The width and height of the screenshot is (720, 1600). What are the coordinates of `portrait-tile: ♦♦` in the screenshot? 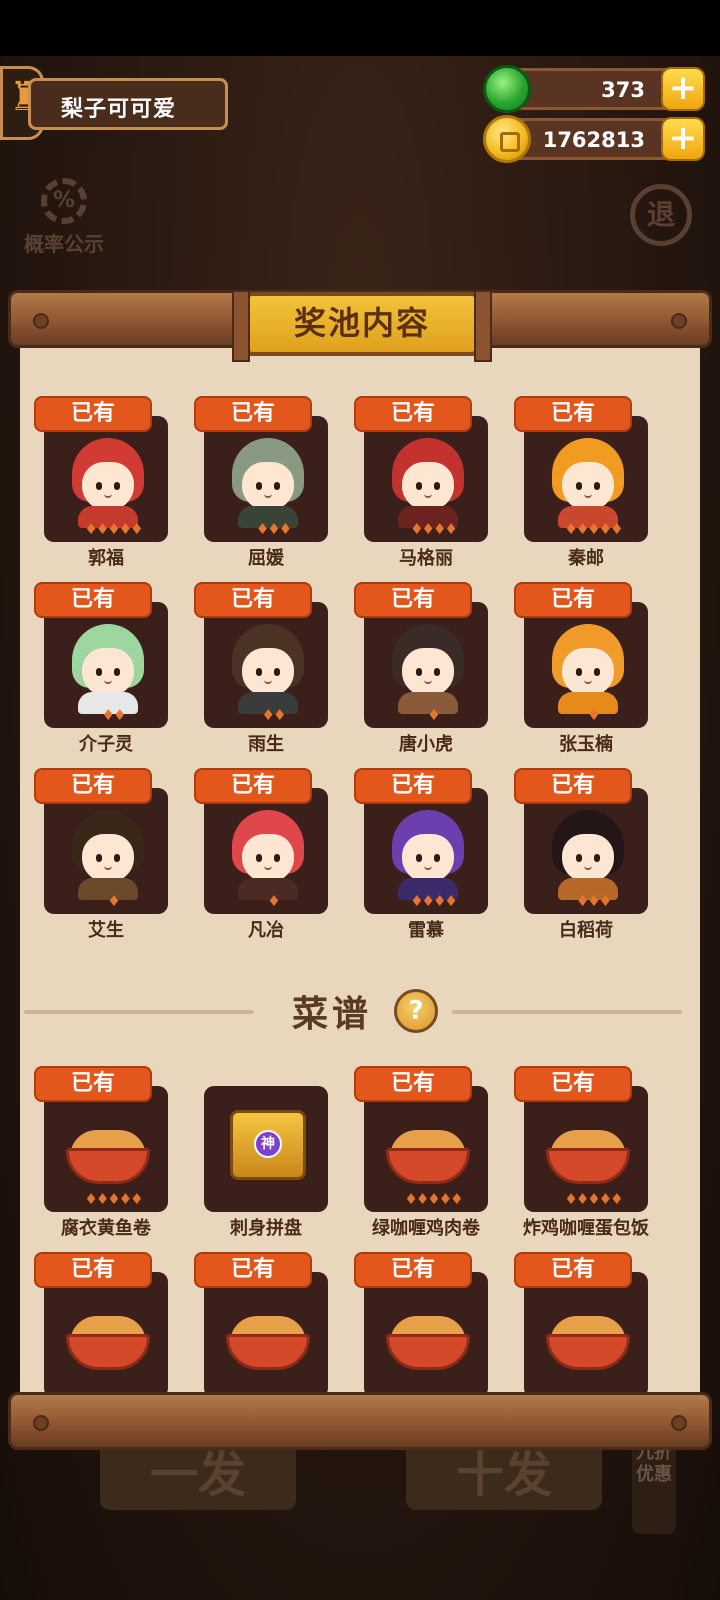 It's located at (106, 665).